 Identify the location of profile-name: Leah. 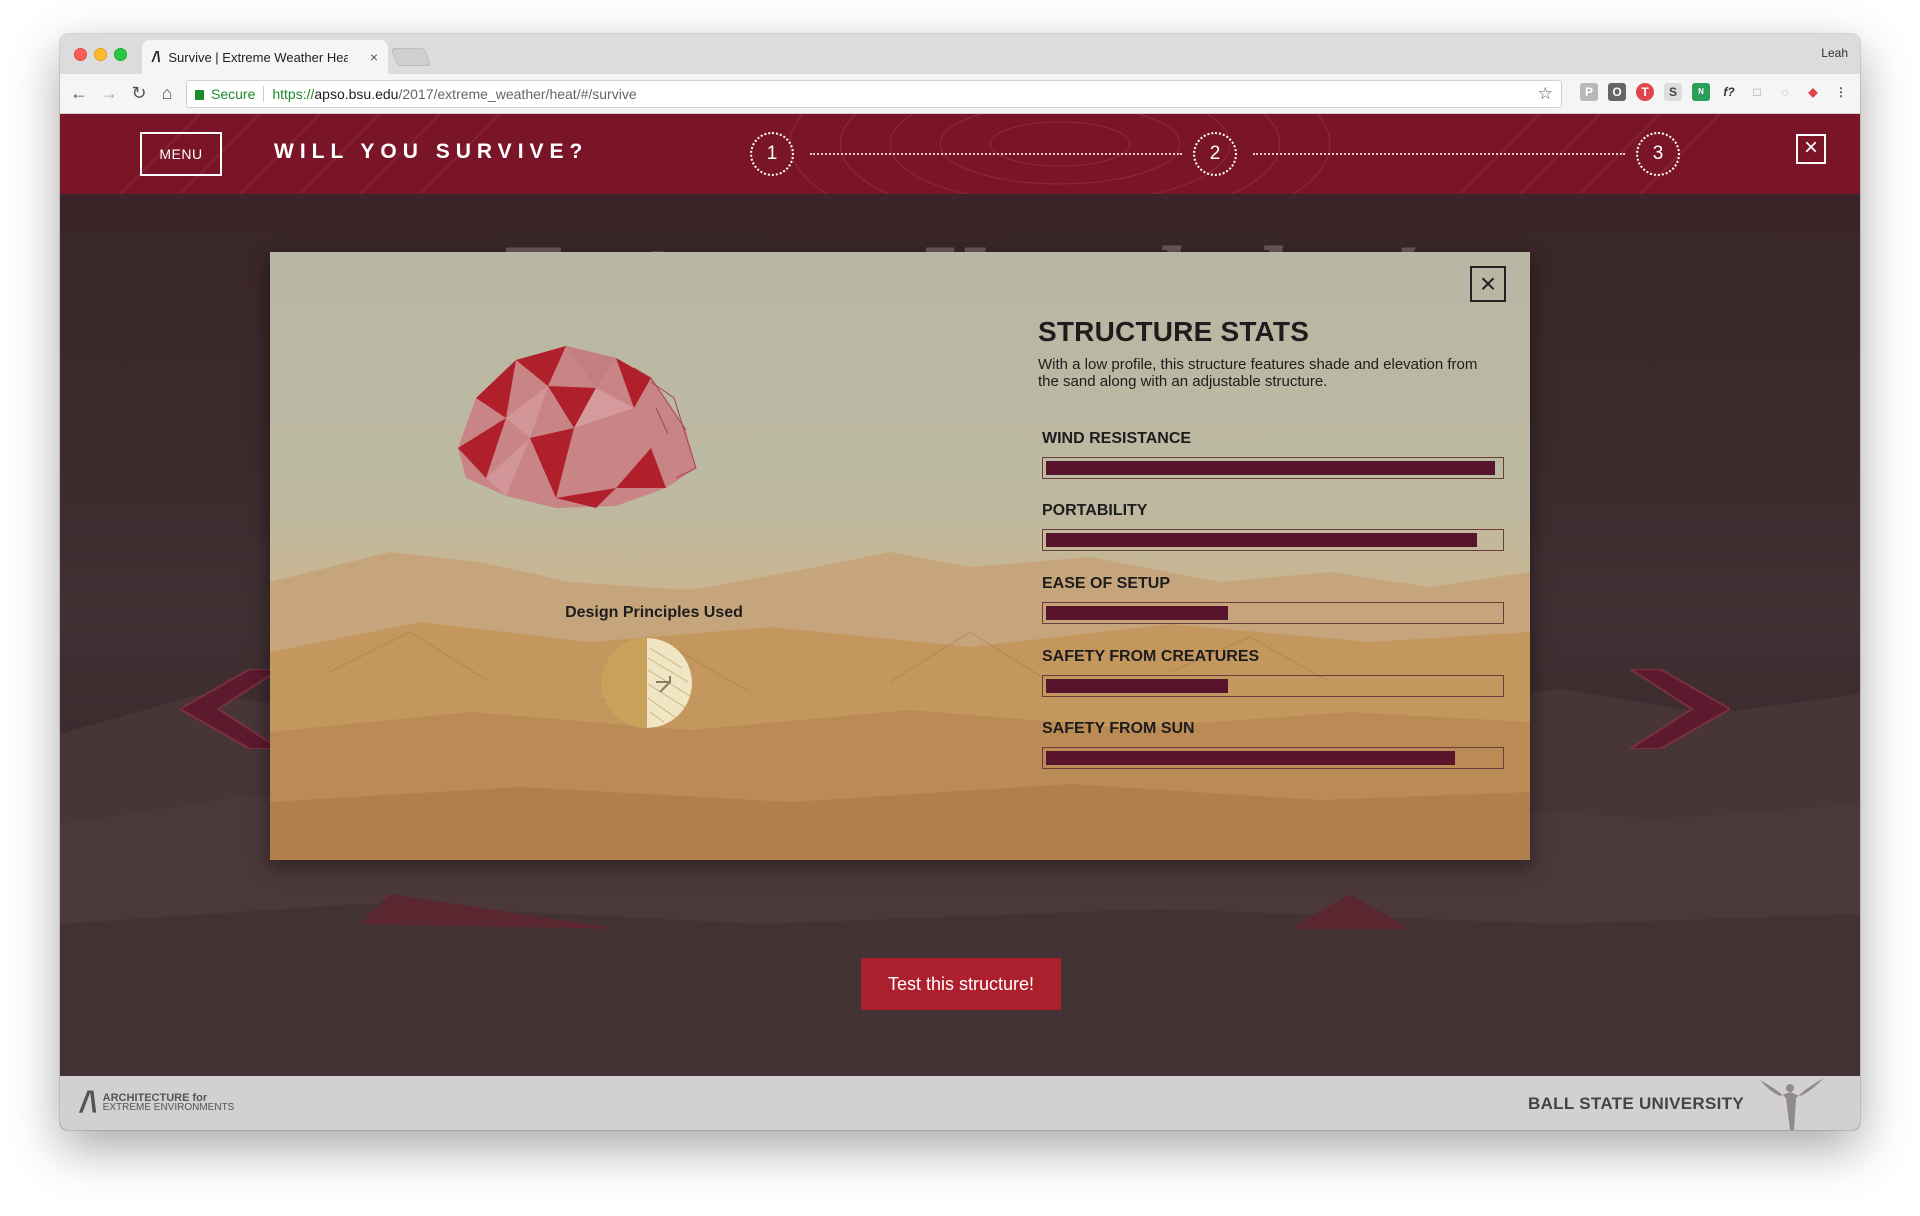
(1834, 53).